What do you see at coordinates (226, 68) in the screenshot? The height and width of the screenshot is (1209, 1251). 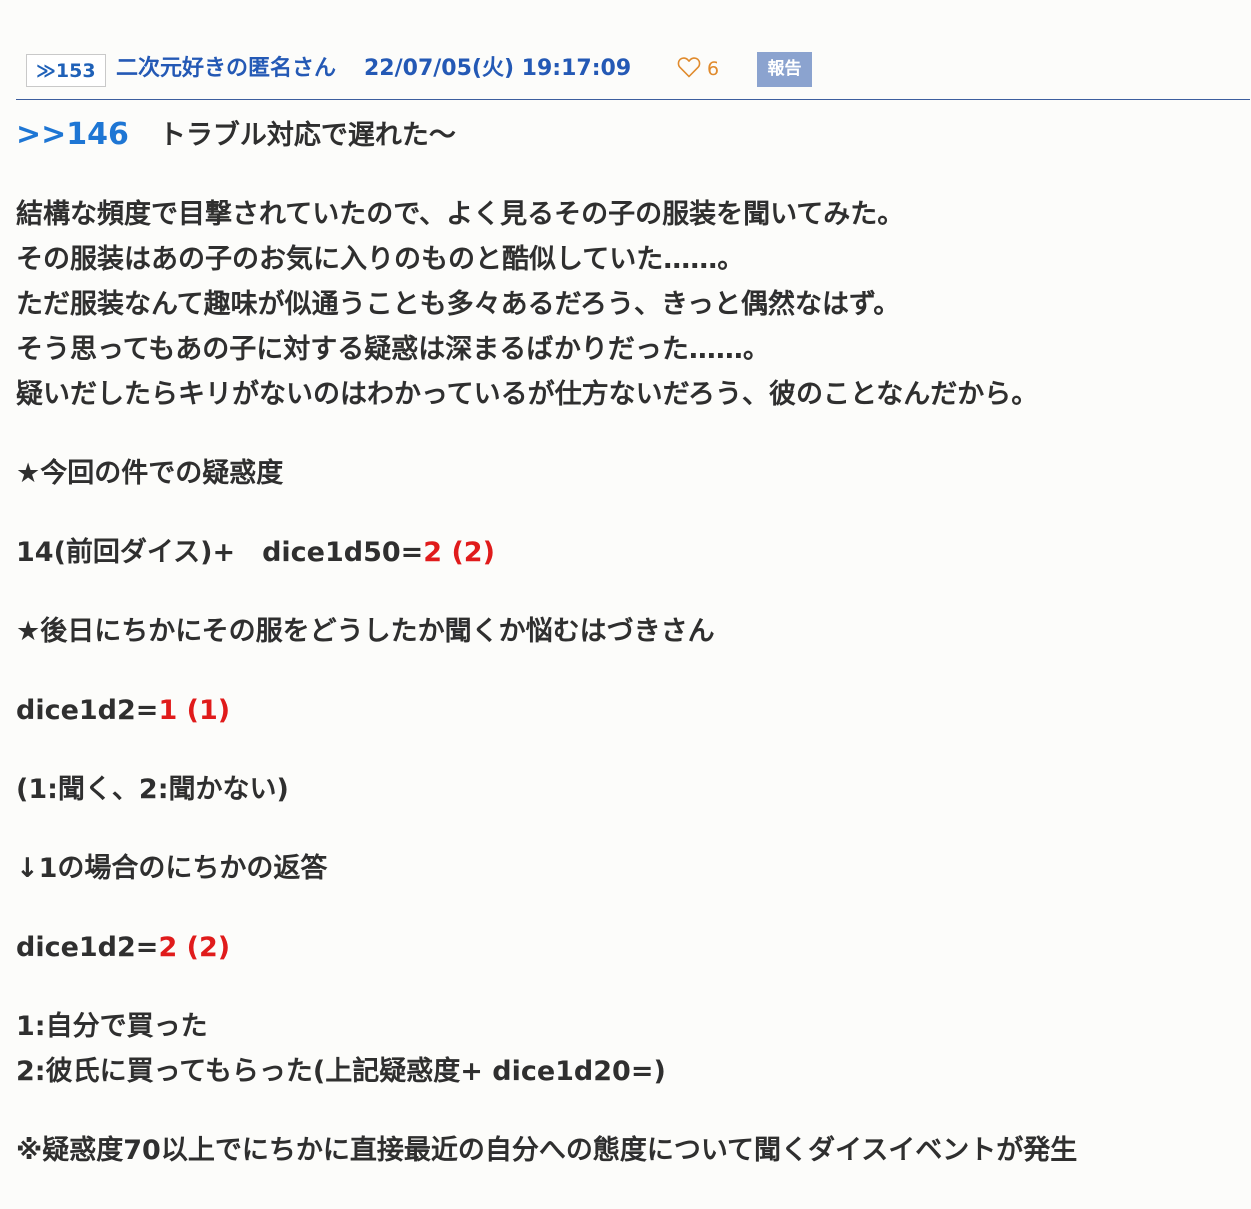 I see `author-name: 二次元好きの匿名さん` at bounding box center [226, 68].